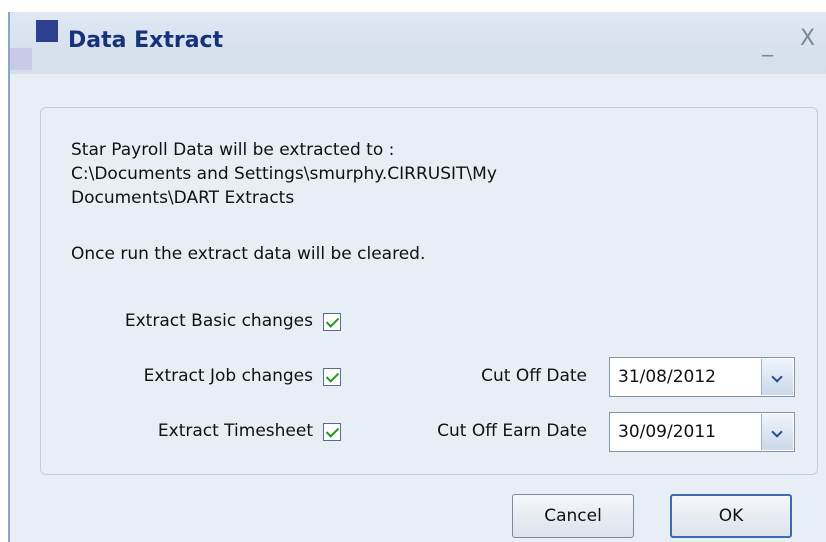  I want to click on extract-timesheet-label: Extract Timesheet, so click(235, 431).